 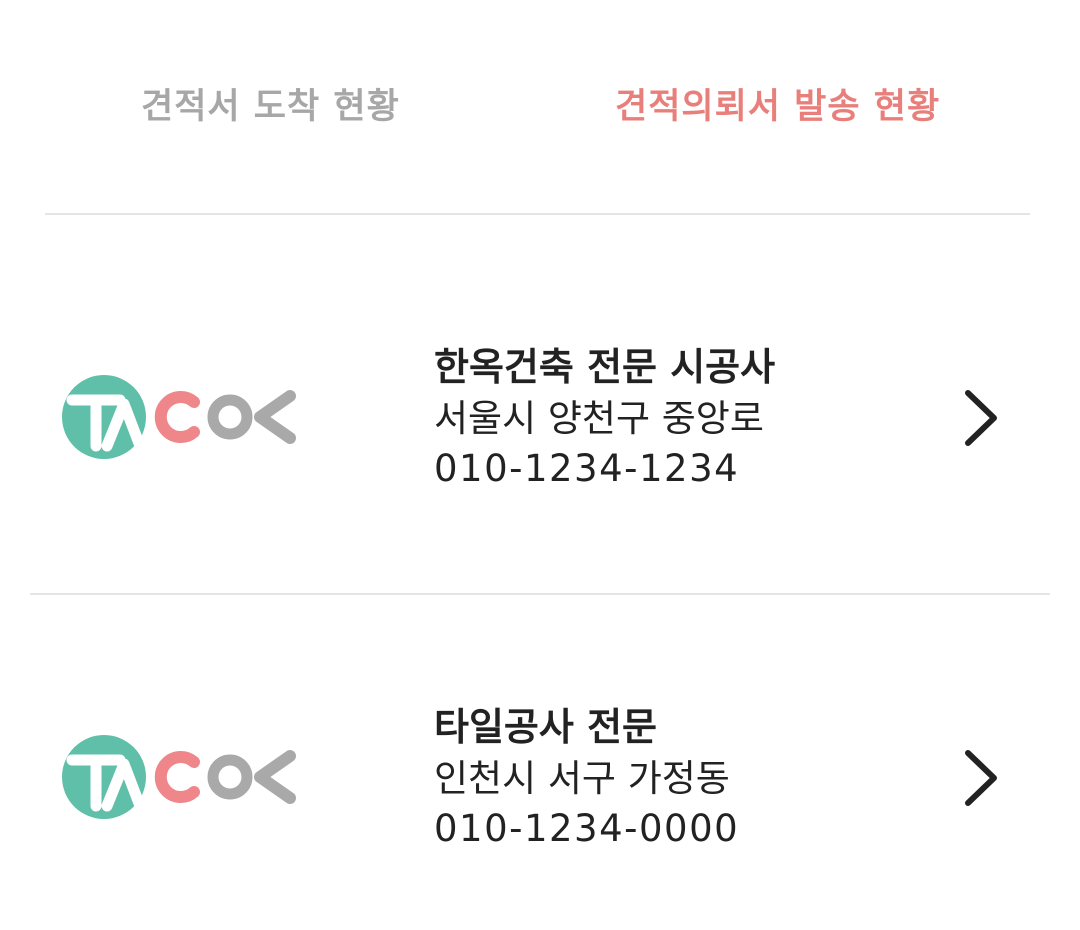 I want to click on tab-quotes-received: 견적서 도착 현황, so click(x=270, y=103).